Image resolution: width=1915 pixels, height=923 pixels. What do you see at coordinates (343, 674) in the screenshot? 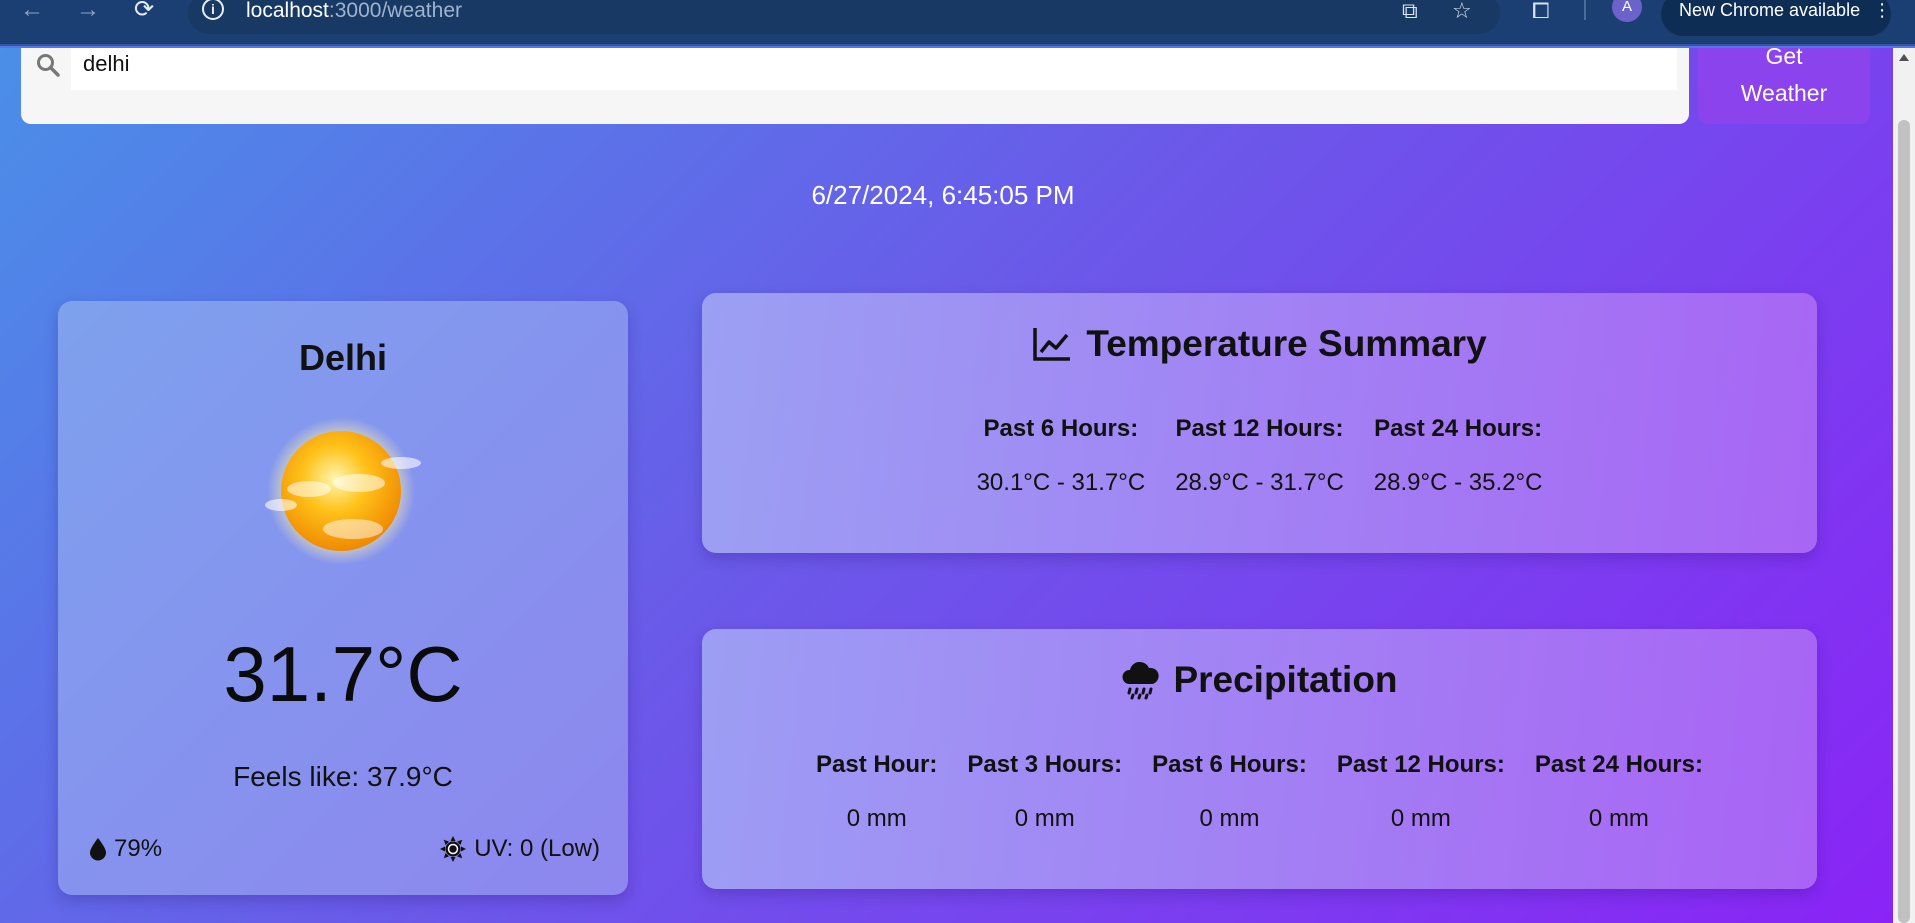
I see `current-temperature: 31.7°C` at bounding box center [343, 674].